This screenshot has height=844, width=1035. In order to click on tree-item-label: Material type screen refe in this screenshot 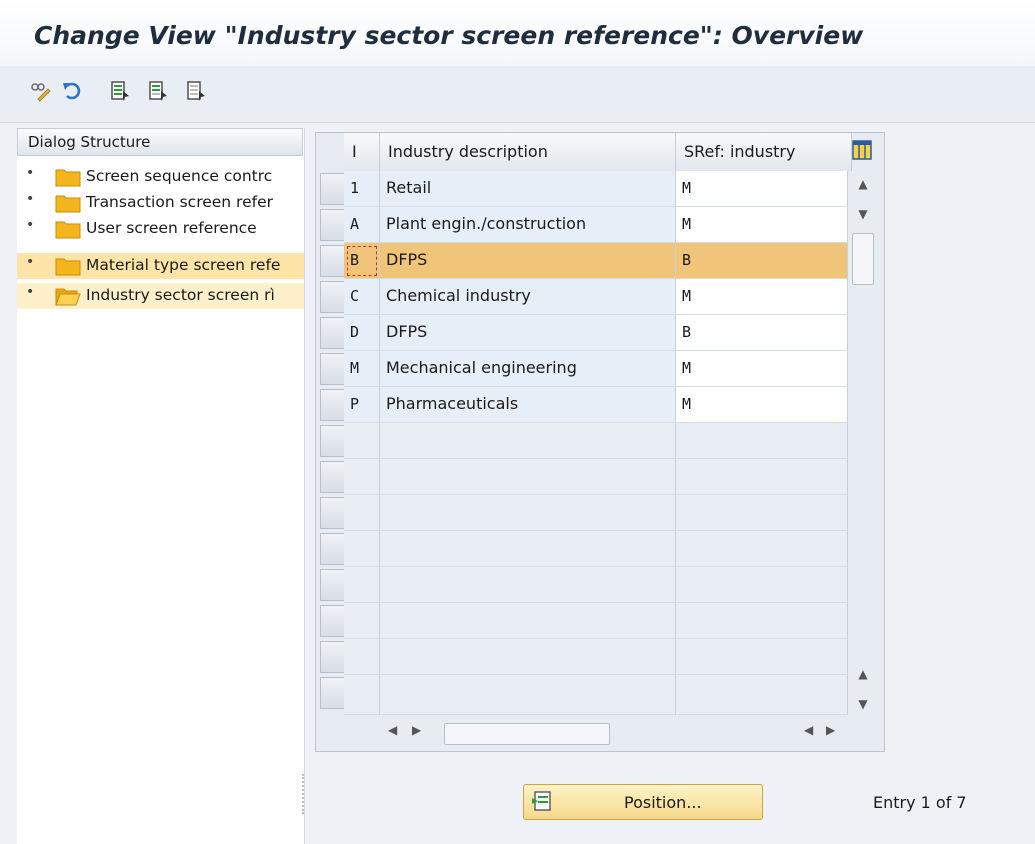, I will do `click(183, 265)`.